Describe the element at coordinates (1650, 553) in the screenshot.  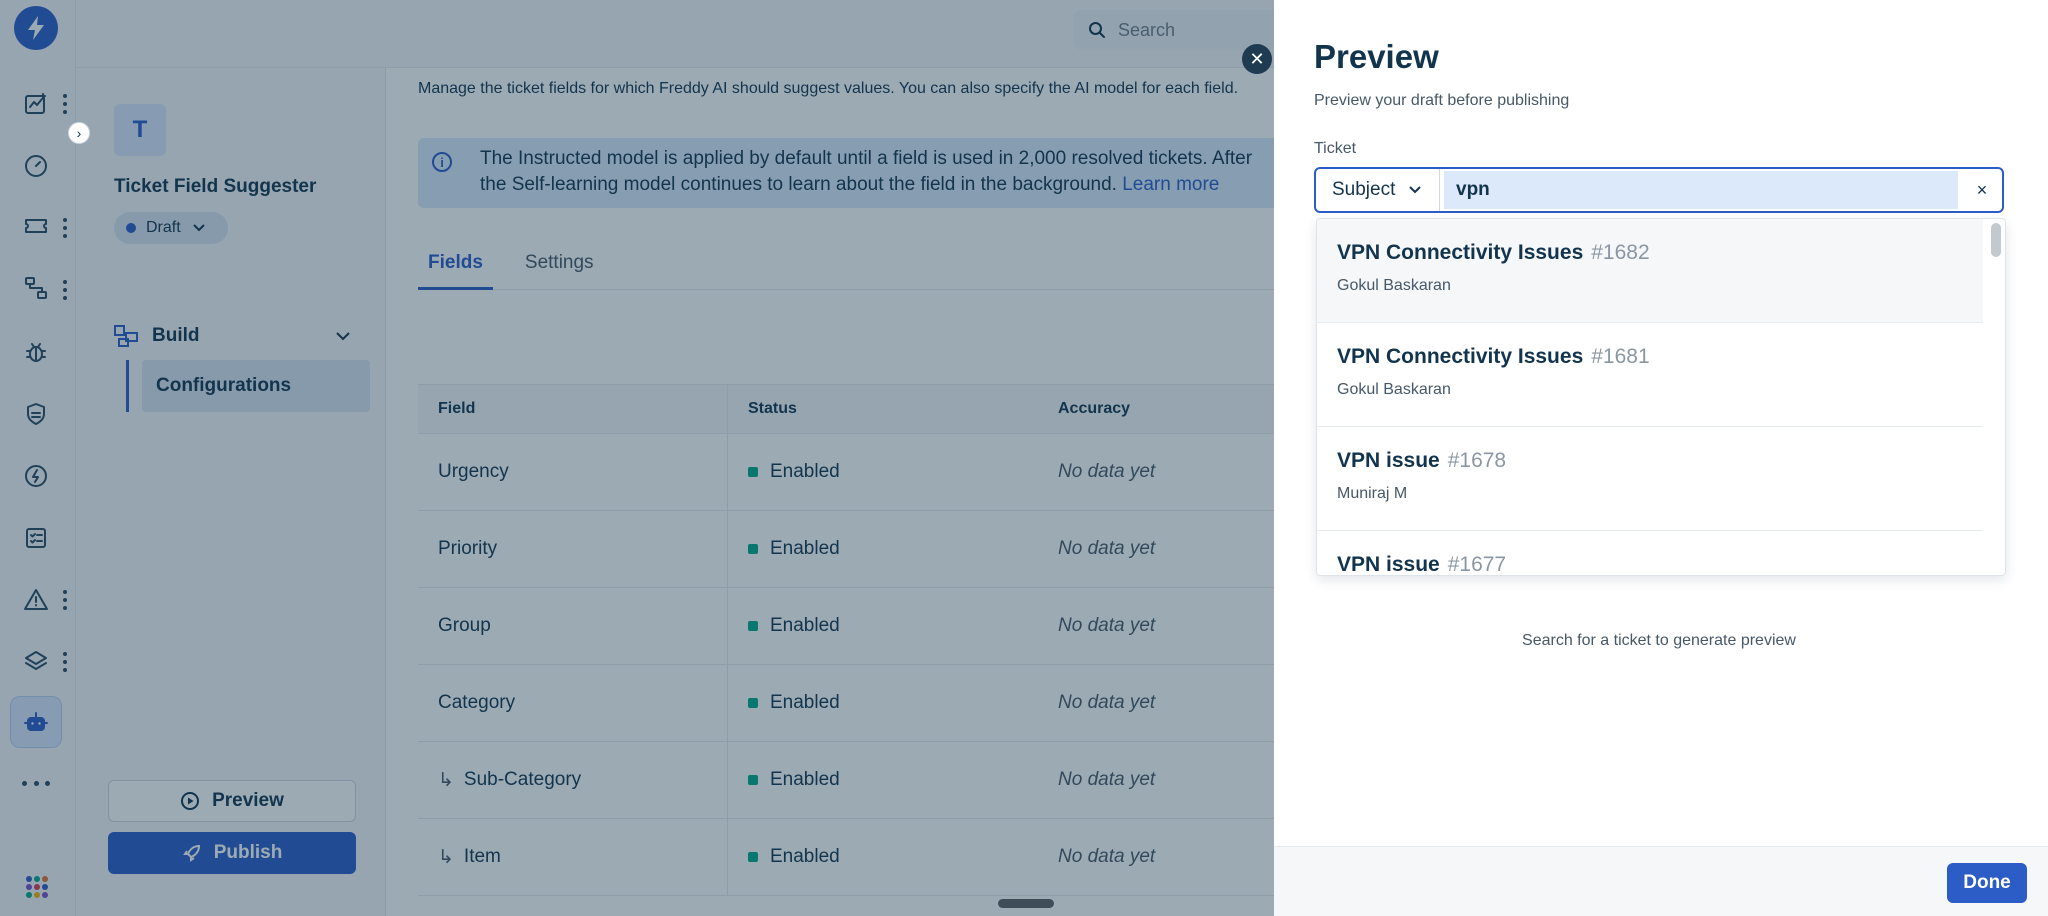
I see `list-item: VPN issue #1677` at that location.